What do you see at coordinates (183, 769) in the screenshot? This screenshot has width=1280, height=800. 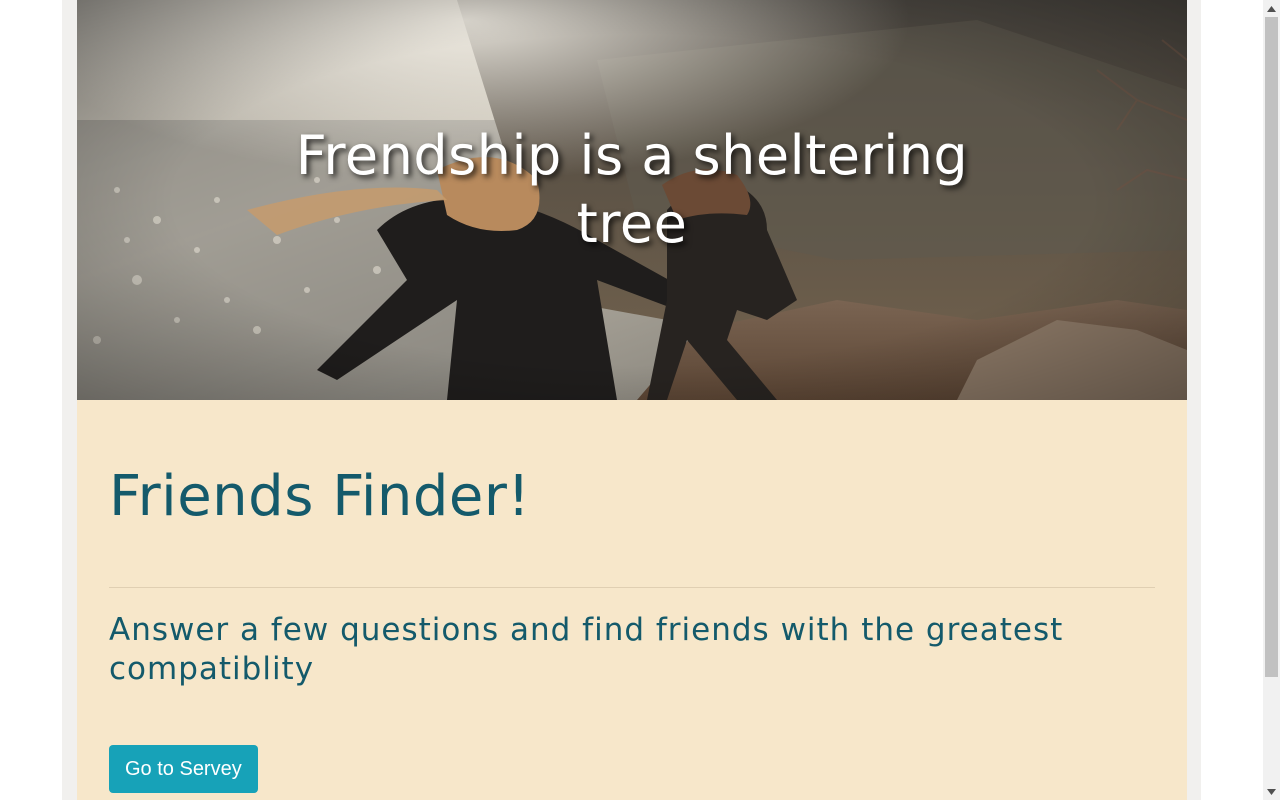 I see `go-to-survey-button: Go to Servey` at bounding box center [183, 769].